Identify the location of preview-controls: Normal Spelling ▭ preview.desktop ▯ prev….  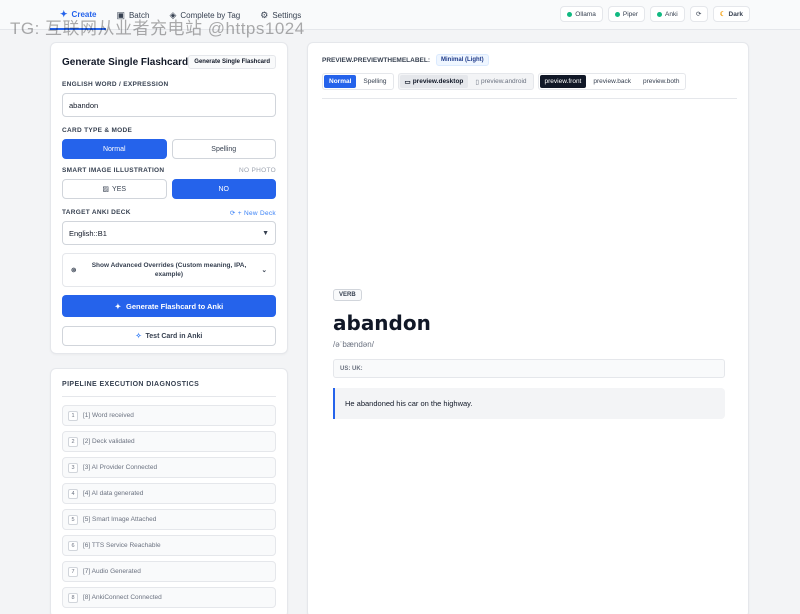
(529, 86).